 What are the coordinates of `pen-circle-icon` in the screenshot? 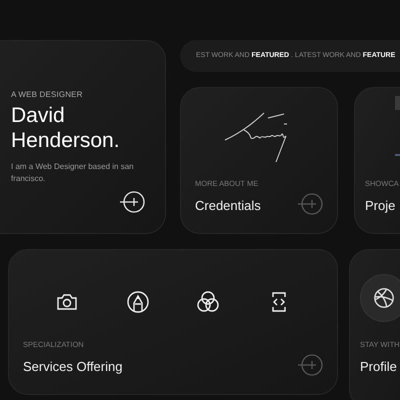 It's located at (138, 302).